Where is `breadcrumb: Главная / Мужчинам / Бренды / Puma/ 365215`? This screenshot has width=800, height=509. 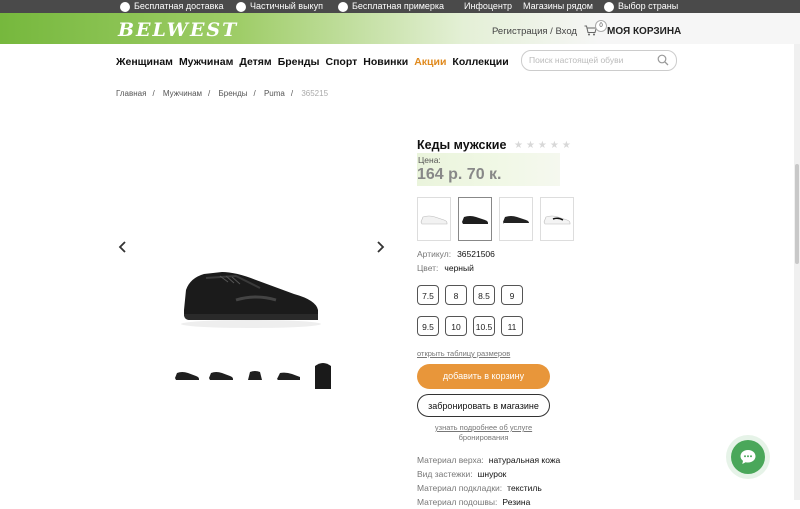
breadcrumb: Главная / Мужчинам / Бренды / Puma/ 365215 is located at coordinates (222, 93).